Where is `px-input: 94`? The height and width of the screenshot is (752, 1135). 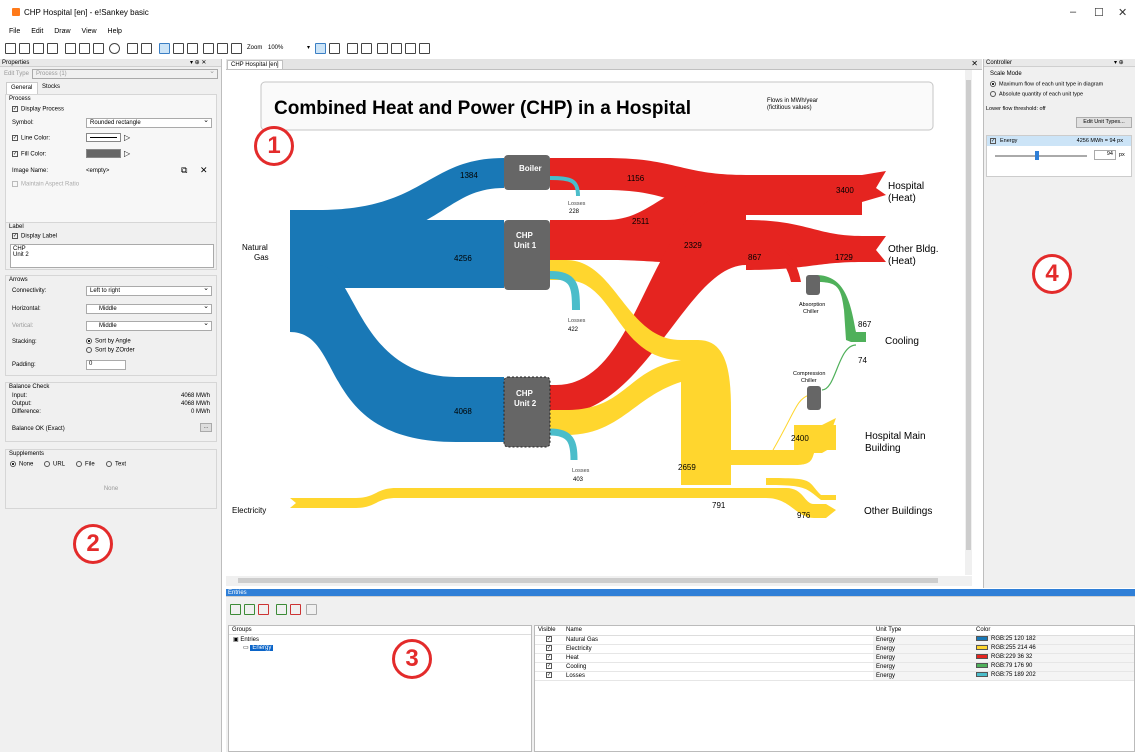 px-input: 94 is located at coordinates (1105, 155).